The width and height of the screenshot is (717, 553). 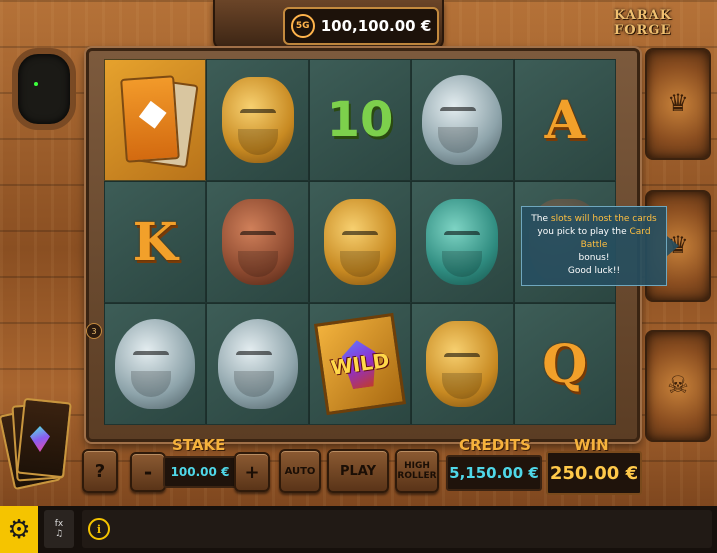 I want to click on card-pack-symbol, so click(x=159, y=121).